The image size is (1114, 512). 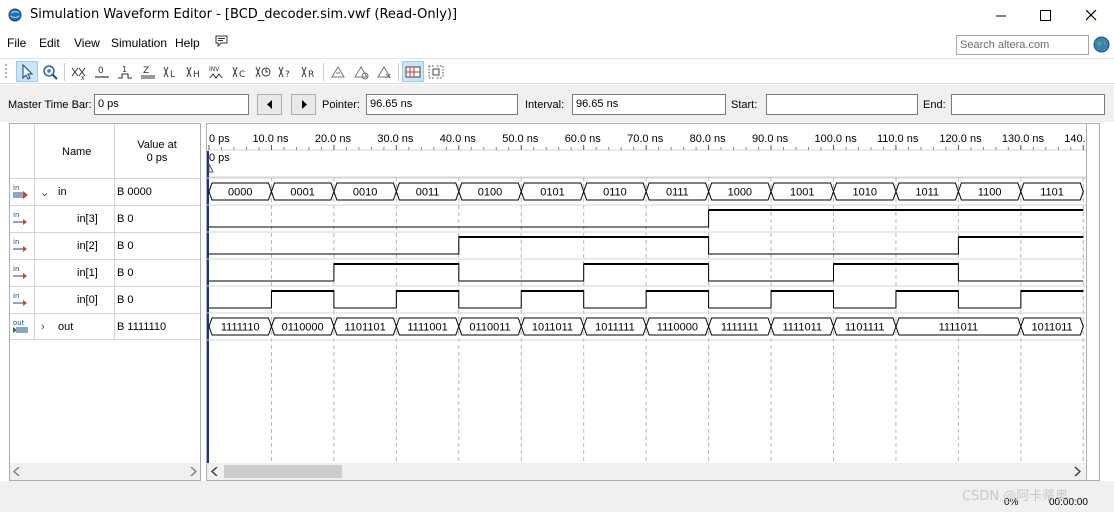 What do you see at coordinates (240, 193) in the screenshot?
I see `in-bus-value-label: 0000` at bounding box center [240, 193].